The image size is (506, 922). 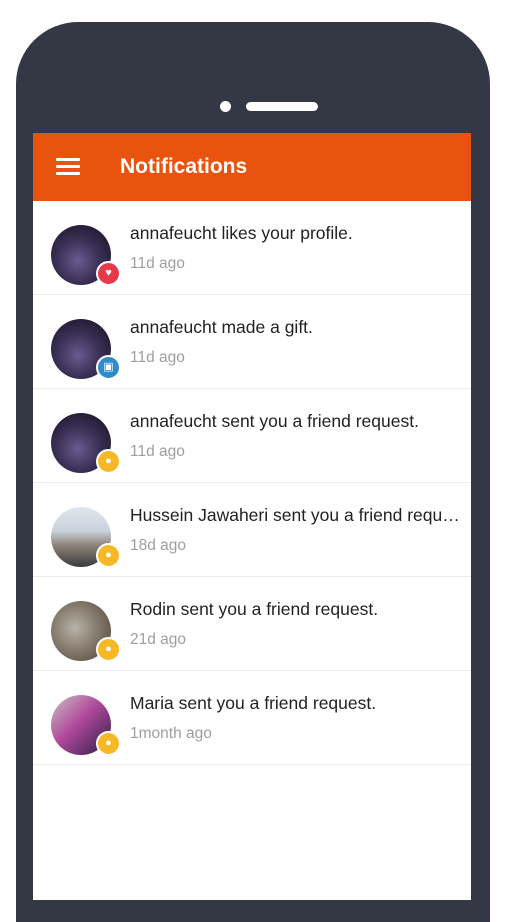 What do you see at coordinates (254, 609) in the screenshot?
I see `notification-text: Rodin sent you a friend request.` at bounding box center [254, 609].